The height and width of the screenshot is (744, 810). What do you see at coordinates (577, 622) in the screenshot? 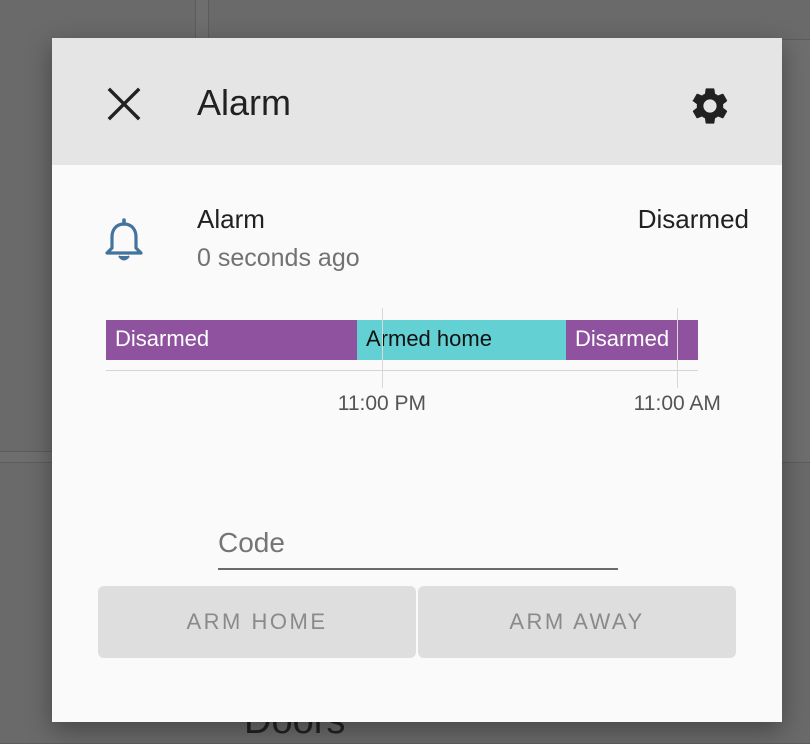
I see `arm-away-button: ARM AWAY` at bounding box center [577, 622].